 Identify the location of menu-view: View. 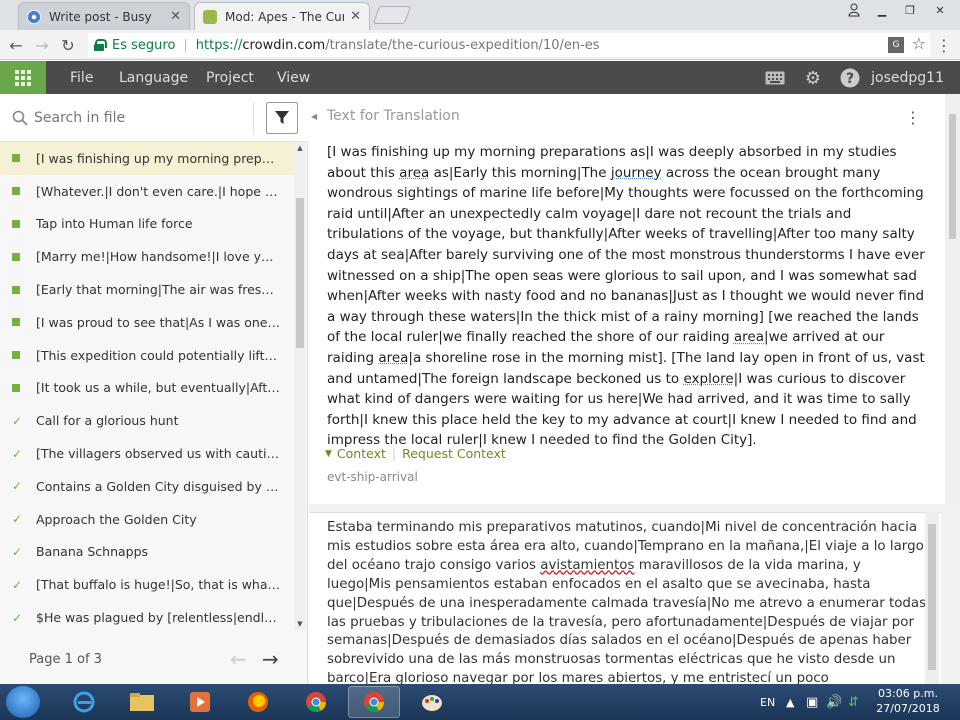
(293, 77).